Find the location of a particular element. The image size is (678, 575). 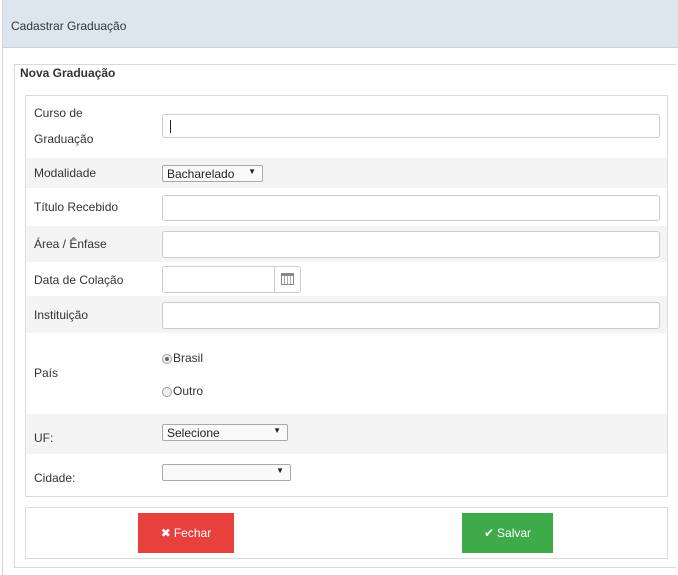

titulo-input is located at coordinates (411, 208).